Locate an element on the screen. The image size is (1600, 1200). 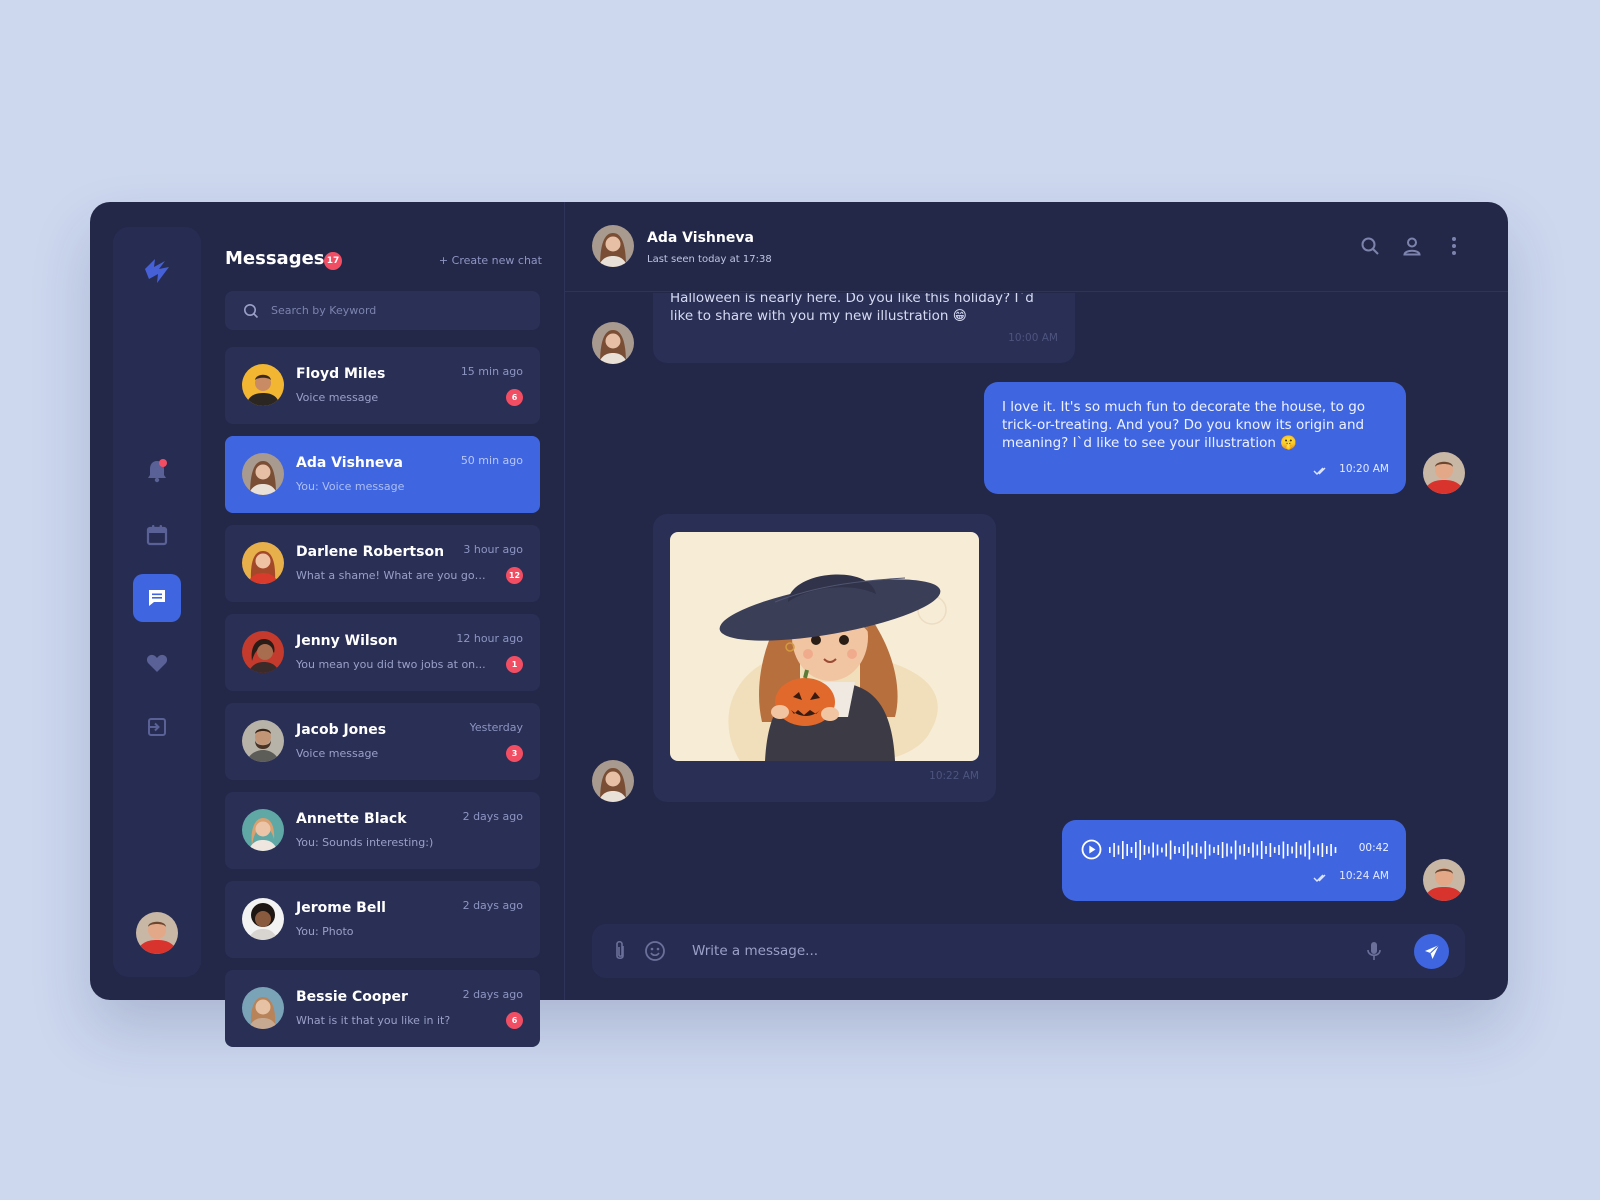
chat-list-item: Floyd Miles Voice message 15 min ago 6 is located at coordinates (382, 385).